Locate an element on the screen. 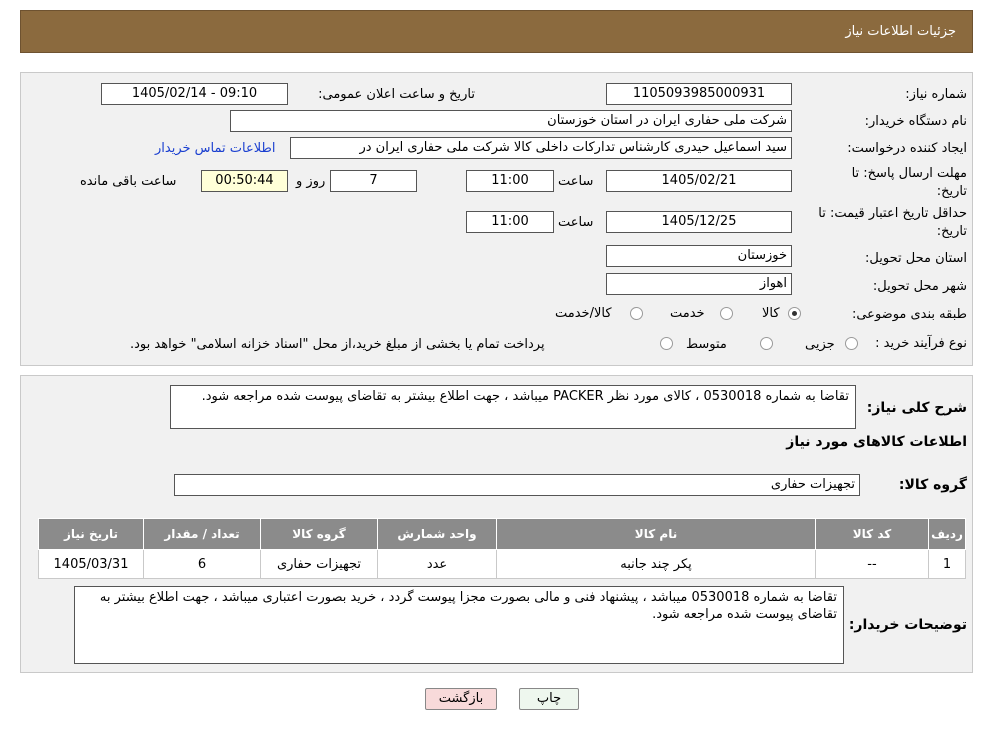 The image size is (985, 733). city-field: اهواز is located at coordinates (699, 284).